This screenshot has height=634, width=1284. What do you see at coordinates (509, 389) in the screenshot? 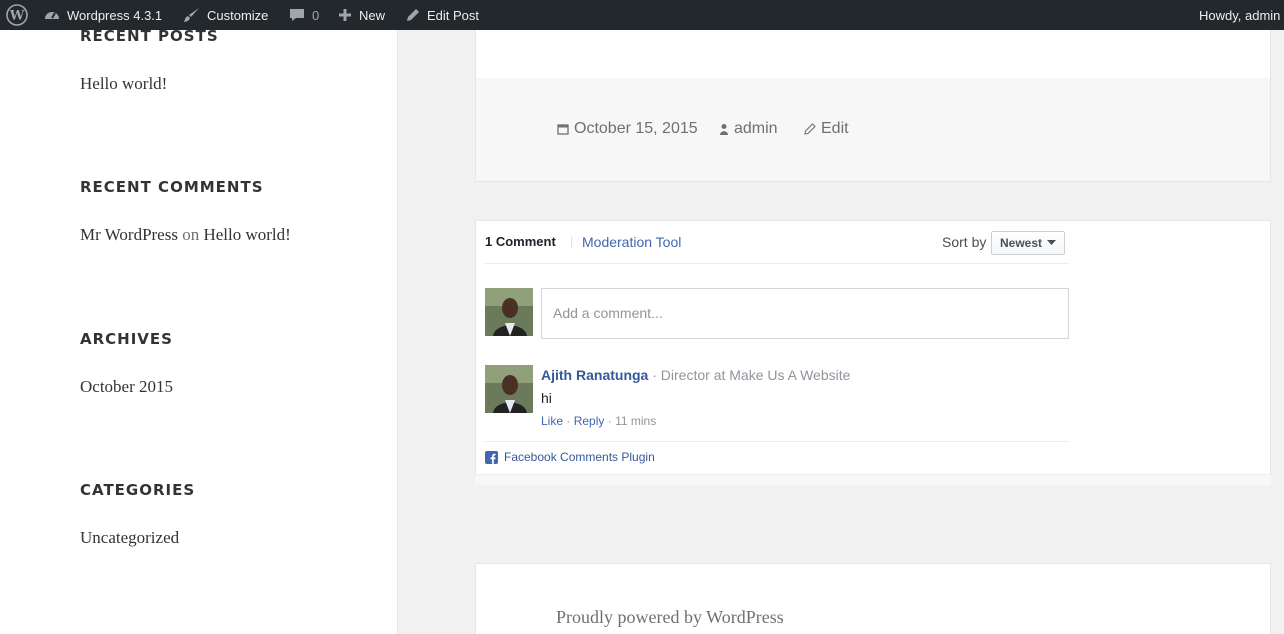
I see `commenter-avatar` at bounding box center [509, 389].